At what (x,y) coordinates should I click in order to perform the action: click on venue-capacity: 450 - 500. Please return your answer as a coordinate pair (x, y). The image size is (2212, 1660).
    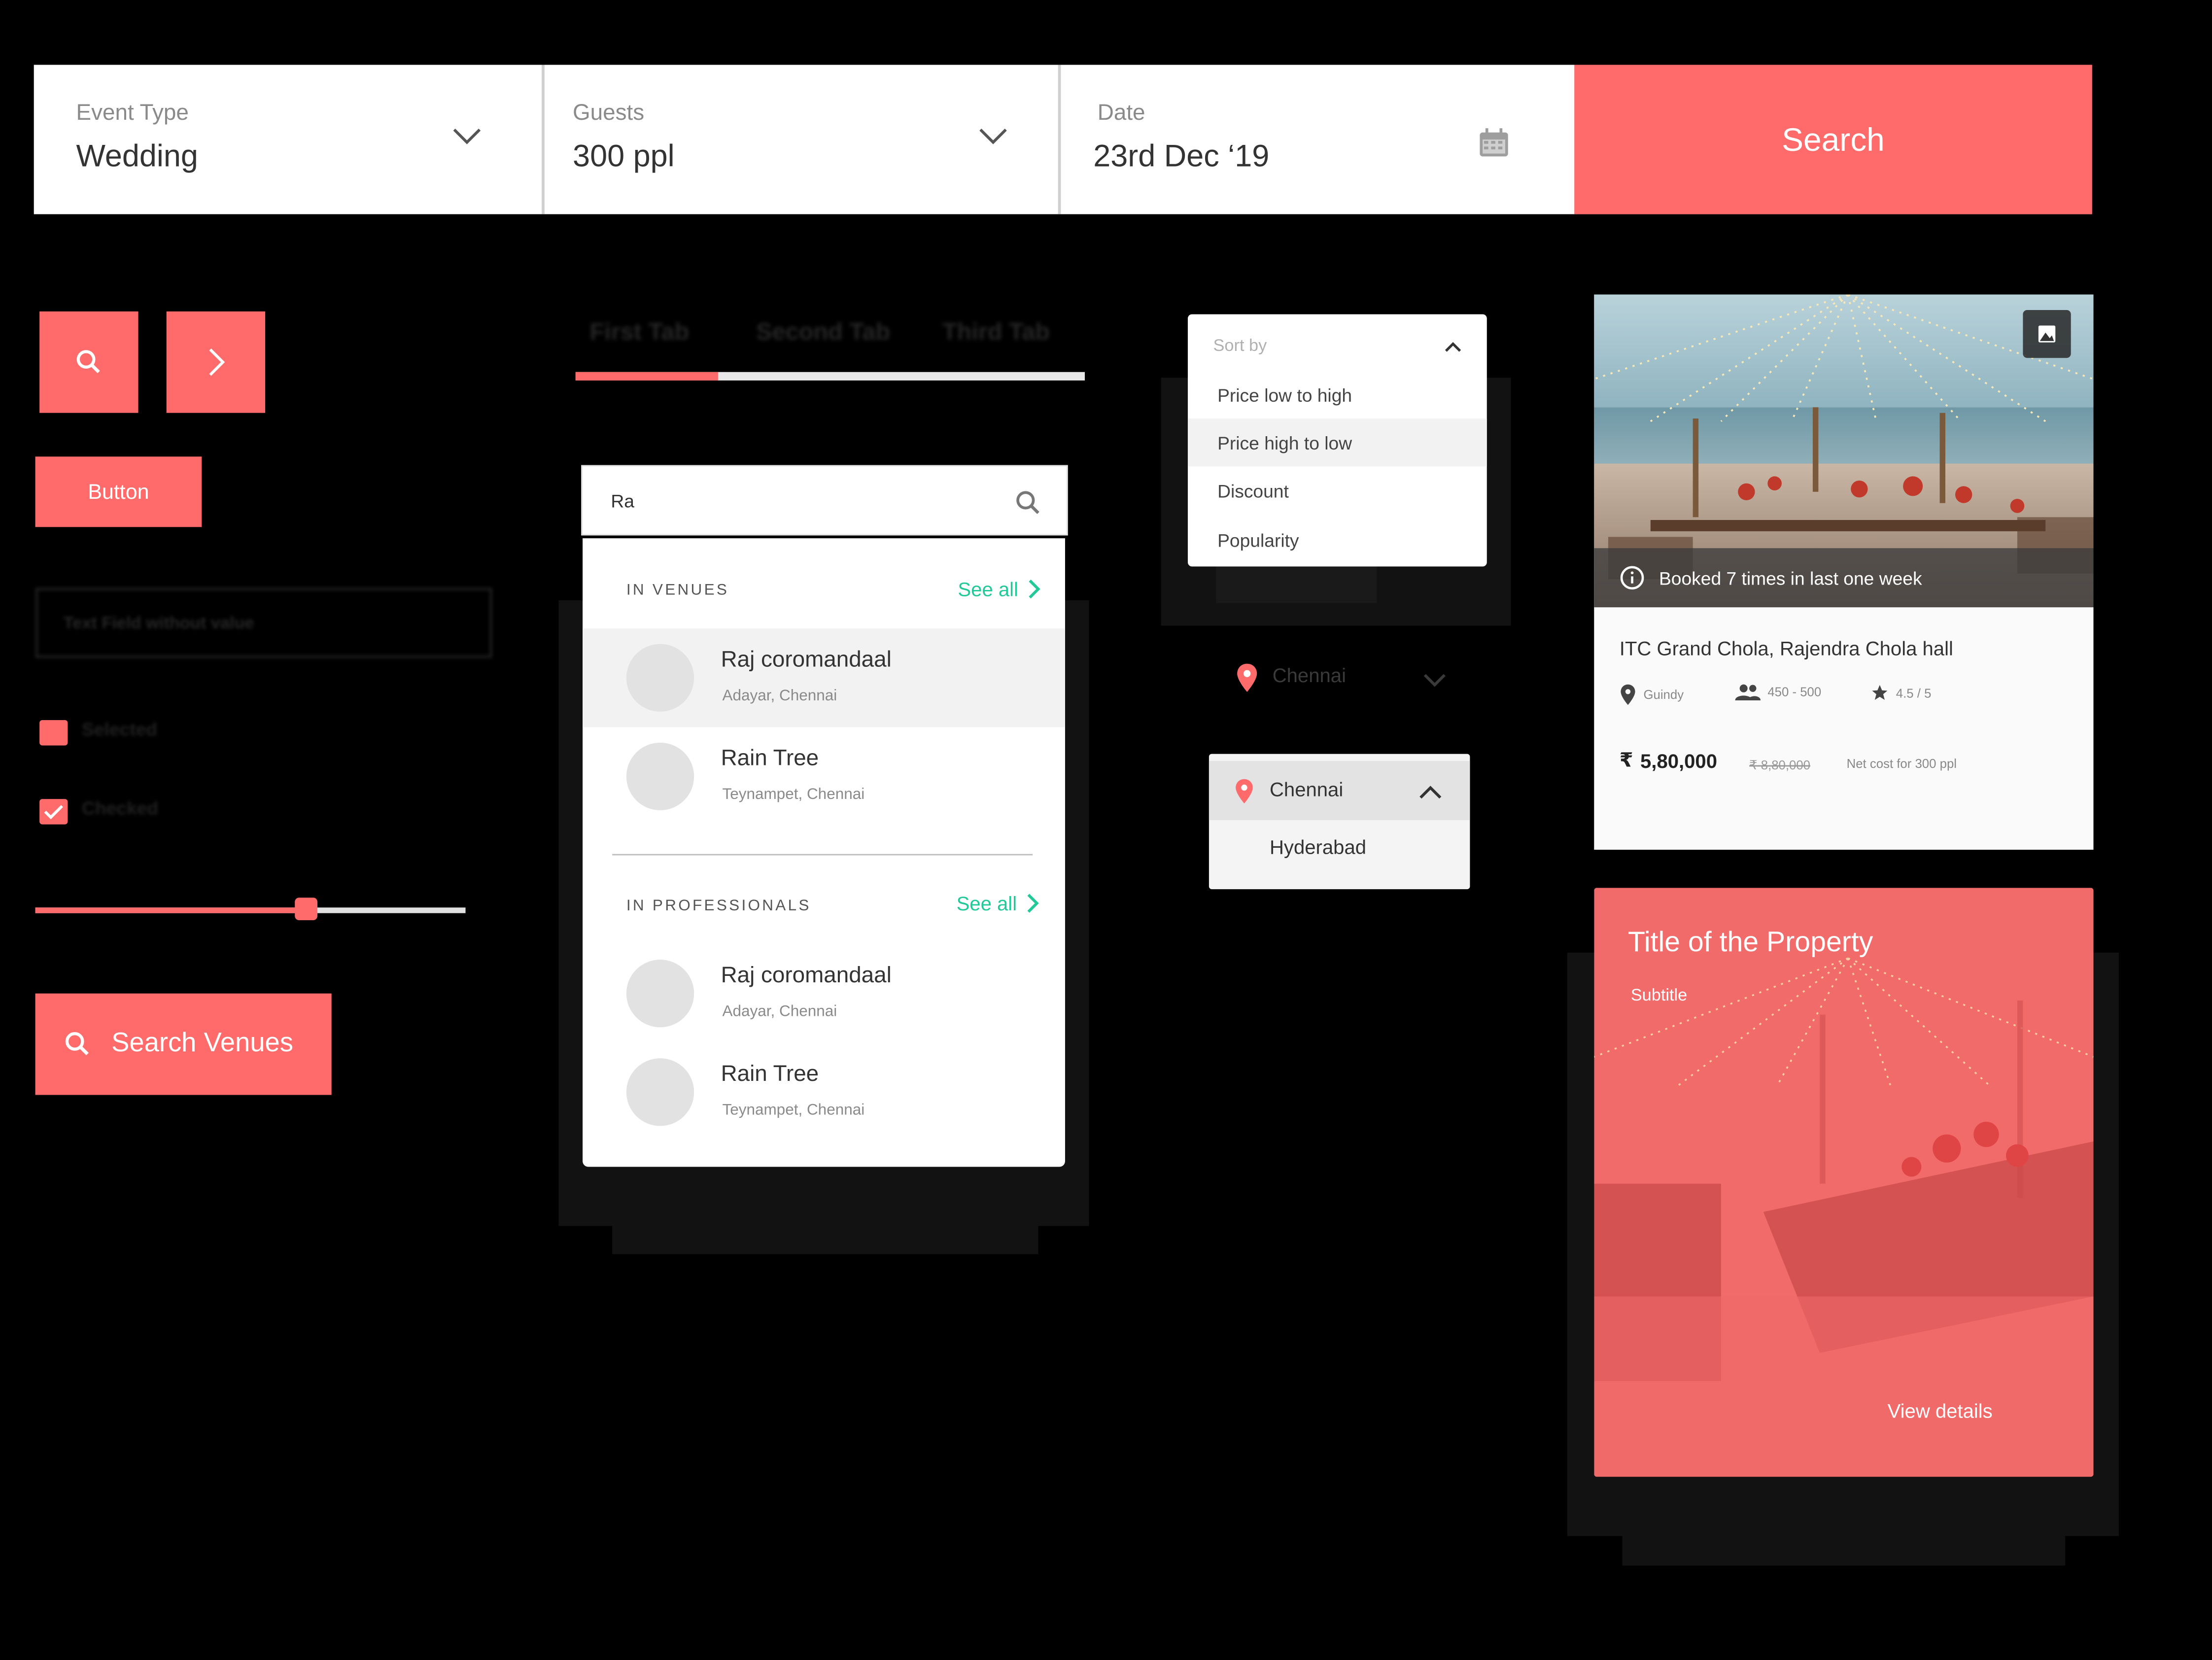
    Looking at the image, I should click on (1779, 692).